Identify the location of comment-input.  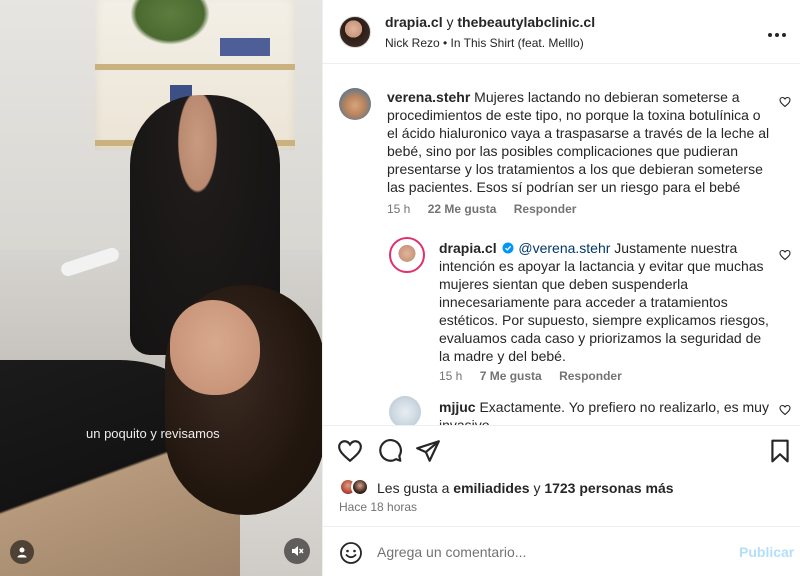
(552, 552).